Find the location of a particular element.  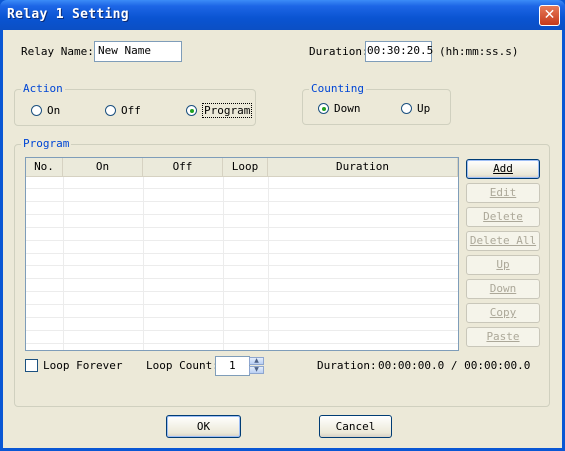

action-radio-program: Program is located at coordinates (219, 110).